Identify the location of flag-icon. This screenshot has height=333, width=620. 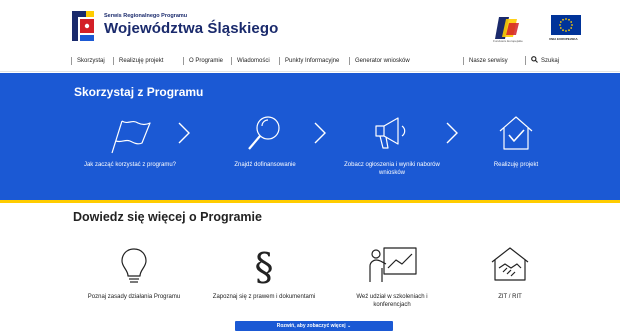
(130, 136).